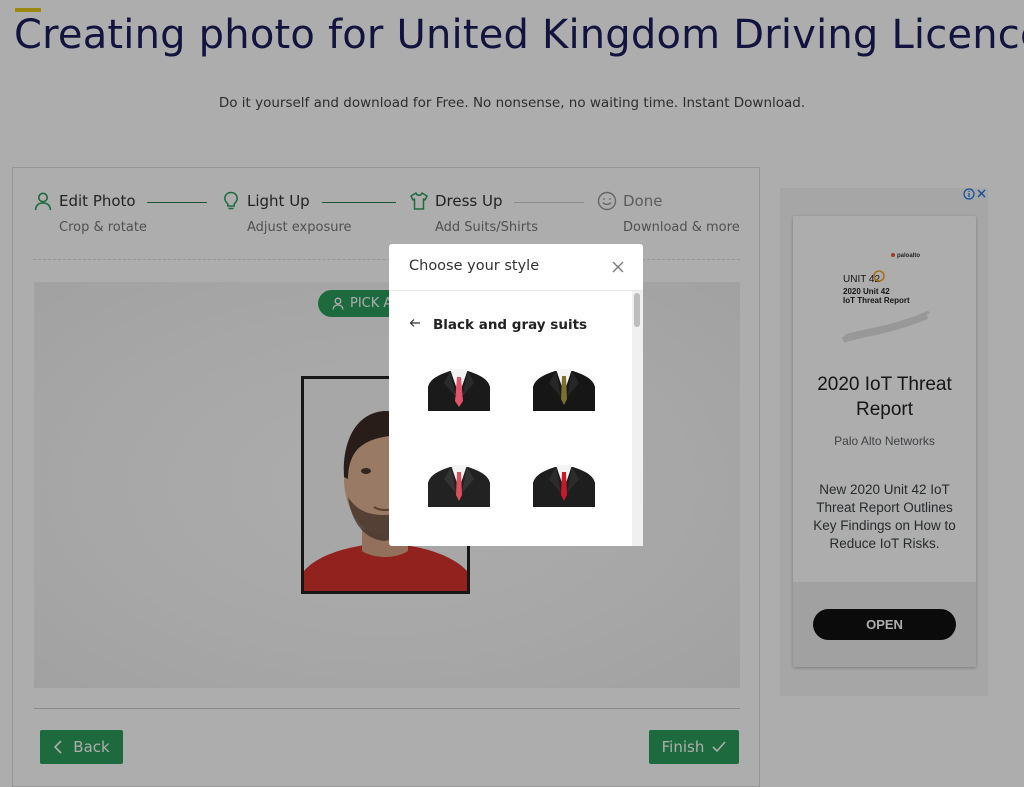 The image size is (1024, 787). I want to click on close-icon, so click(618, 267).